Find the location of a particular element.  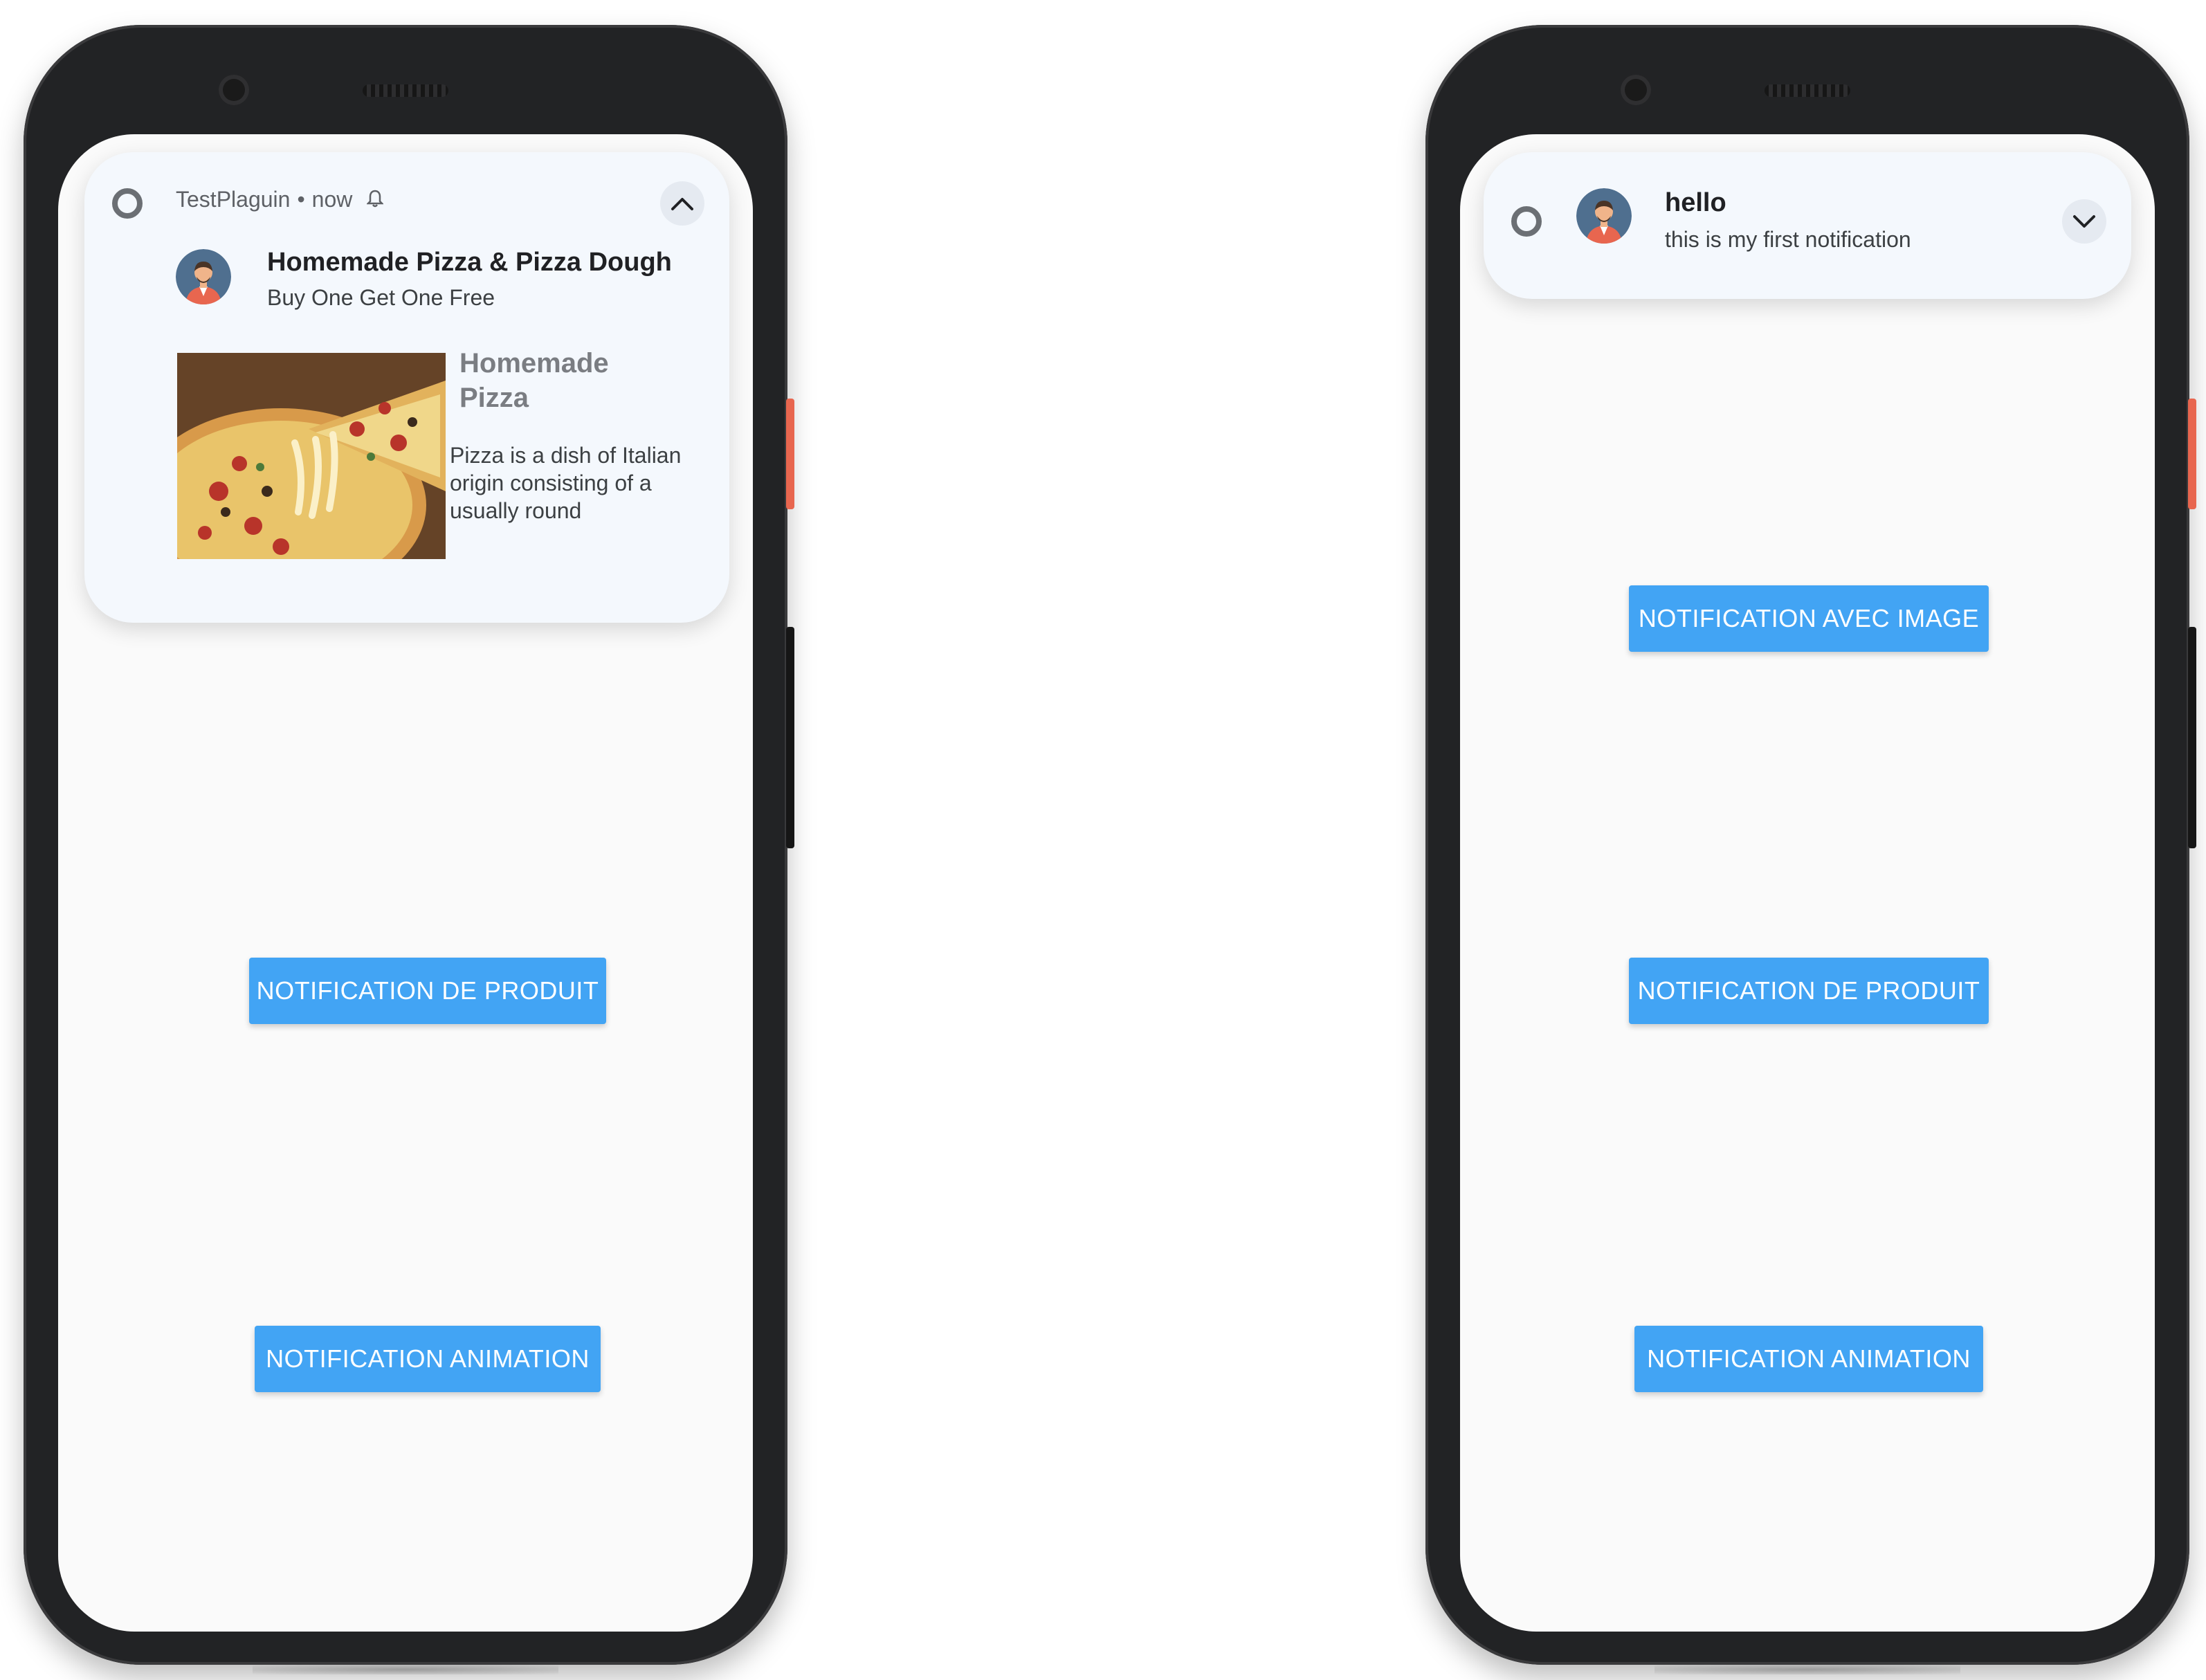

notification-time: now is located at coordinates (332, 199).